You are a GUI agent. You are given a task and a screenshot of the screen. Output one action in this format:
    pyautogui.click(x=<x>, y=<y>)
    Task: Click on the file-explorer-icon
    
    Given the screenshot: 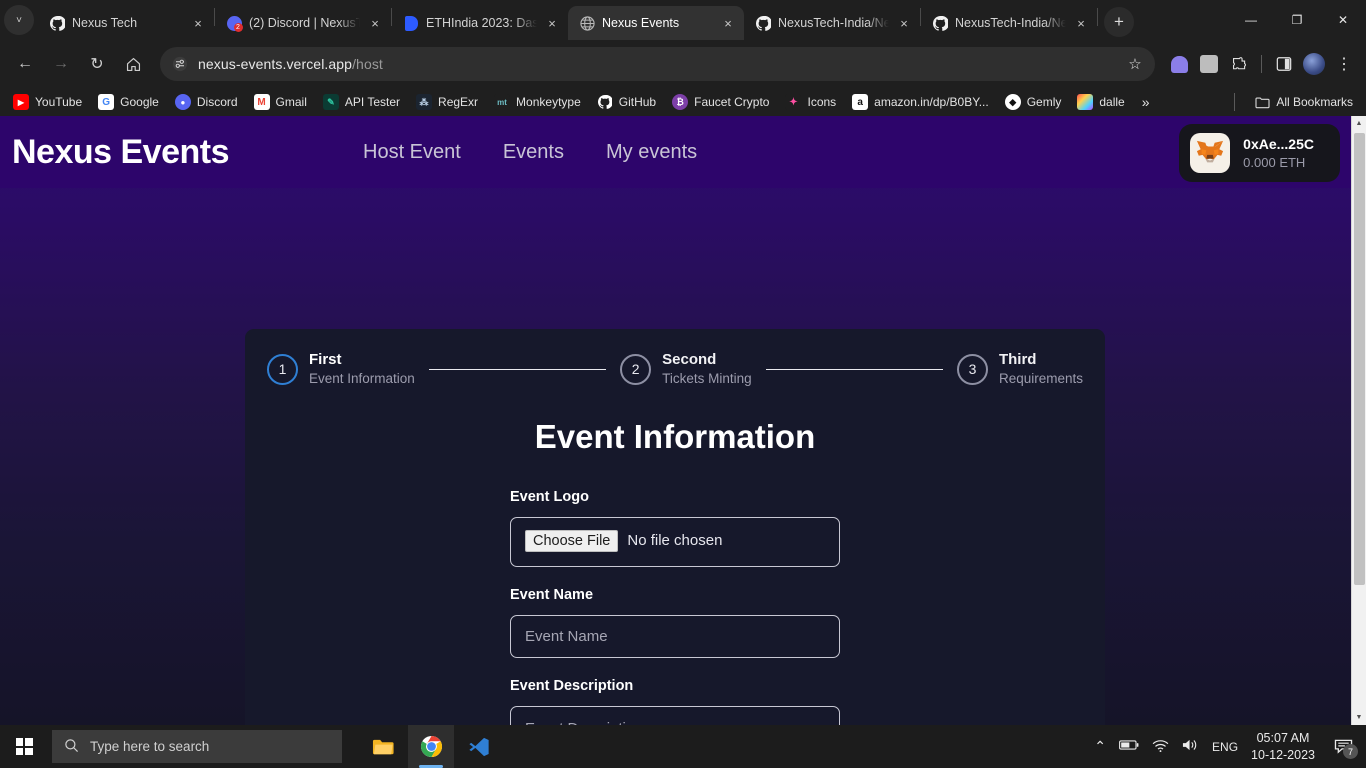 What is the action you would take?
    pyautogui.click(x=383, y=746)
    